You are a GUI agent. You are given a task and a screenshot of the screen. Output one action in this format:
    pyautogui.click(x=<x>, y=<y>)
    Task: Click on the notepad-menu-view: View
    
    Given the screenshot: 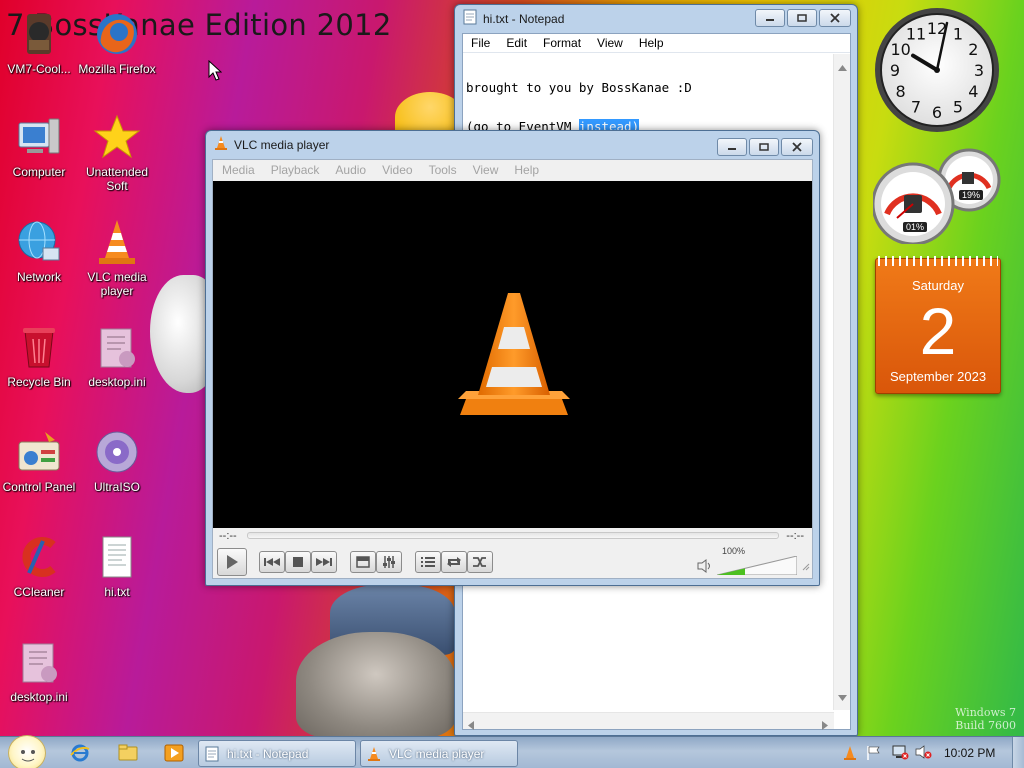 What is the action you would take?
    pyautogui.click(x=610, y=43)
    